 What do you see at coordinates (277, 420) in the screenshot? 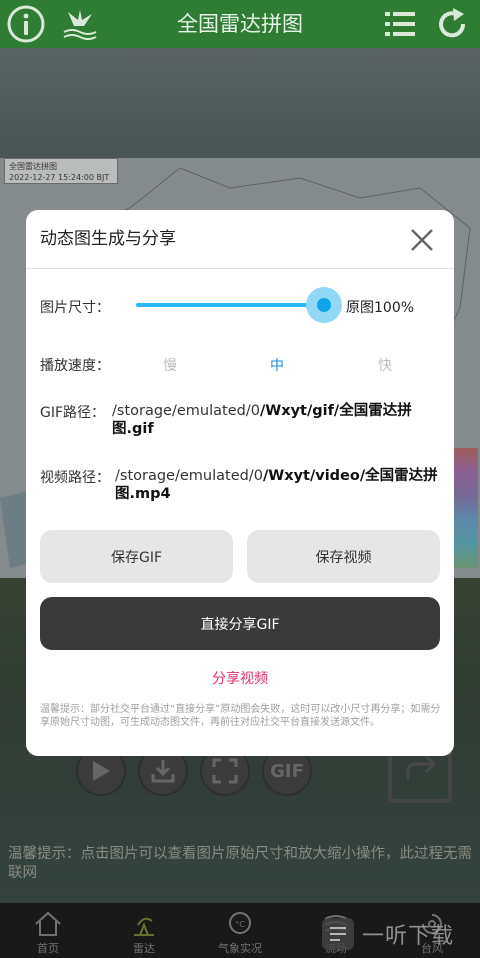
I see `gif-path-value: /storage/emulated/0/Wxyt/gif/全国雷达拼图.gif` at bounding box center [277, 420].